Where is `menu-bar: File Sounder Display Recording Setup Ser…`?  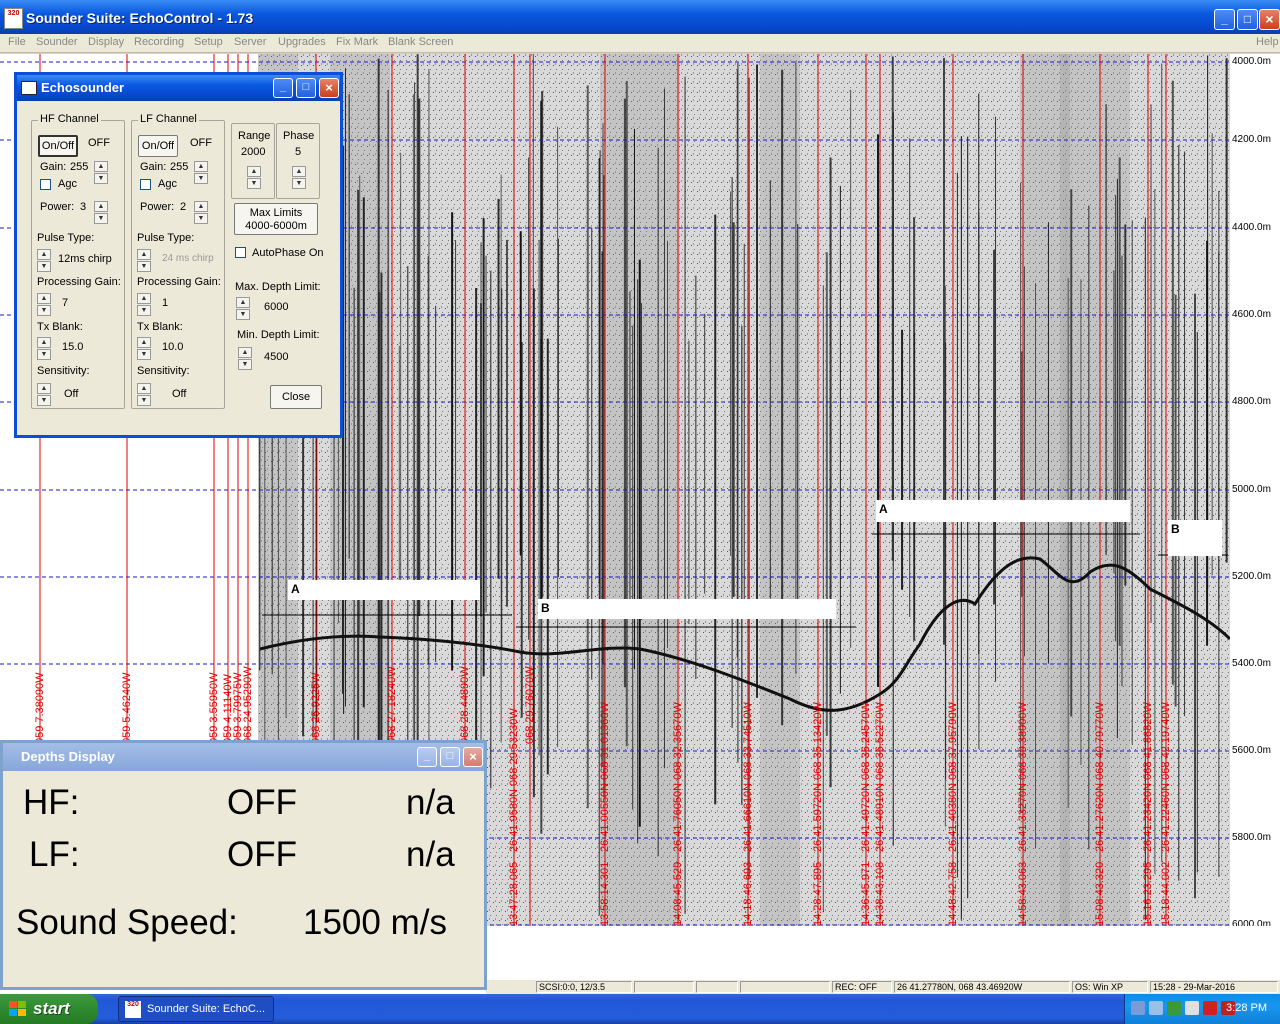
menu-bar: File Sounder Display Recording Setup Ser… is located at coordinates (640, 43).